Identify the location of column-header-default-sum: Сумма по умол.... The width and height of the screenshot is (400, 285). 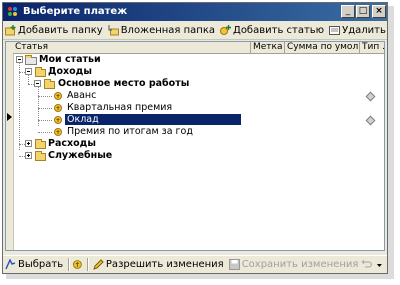
(322, 47).